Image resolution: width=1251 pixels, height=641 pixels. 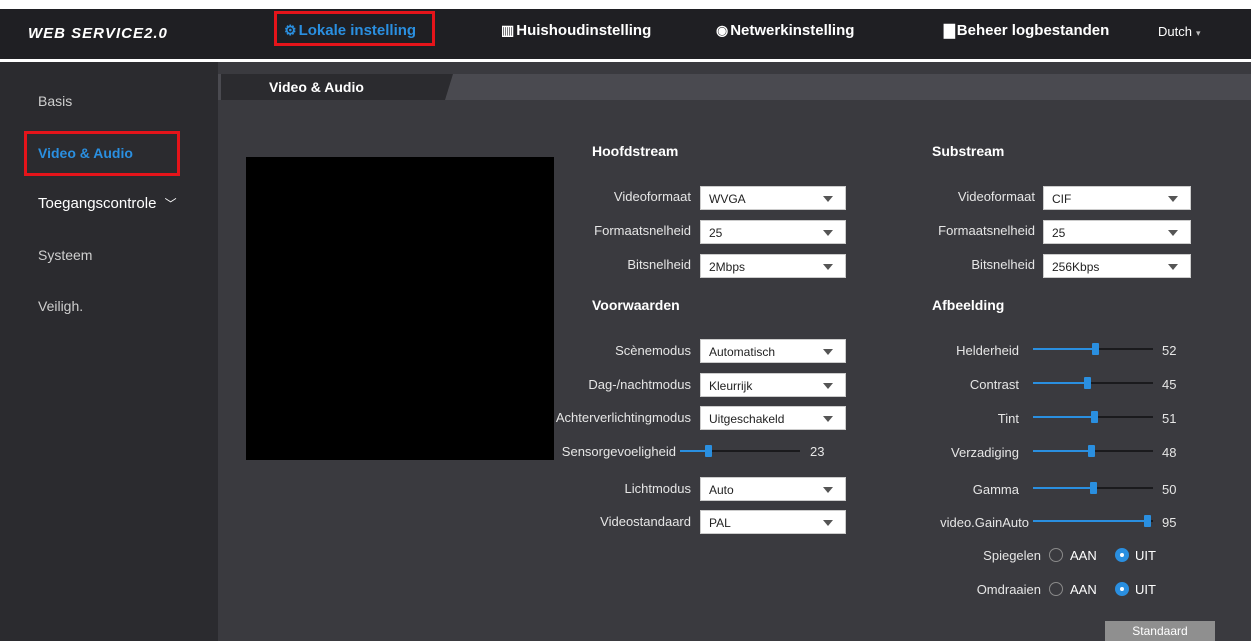 I want to click on select-substream-bitrate: 256Kbps, so click(x=1117, y=266).